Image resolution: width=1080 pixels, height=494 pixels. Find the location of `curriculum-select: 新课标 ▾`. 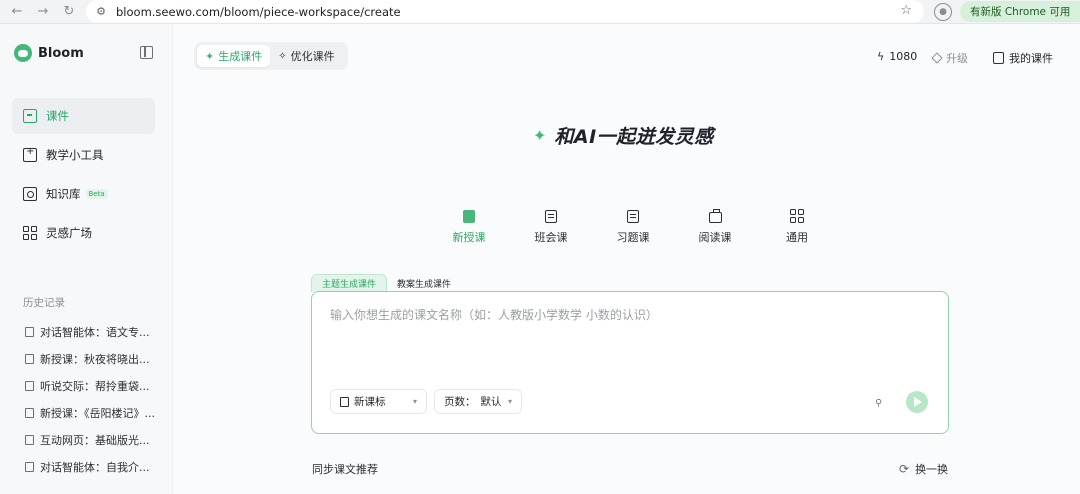

curriculum-select: 新课标 ▾ is located at coordinates (378, 401).